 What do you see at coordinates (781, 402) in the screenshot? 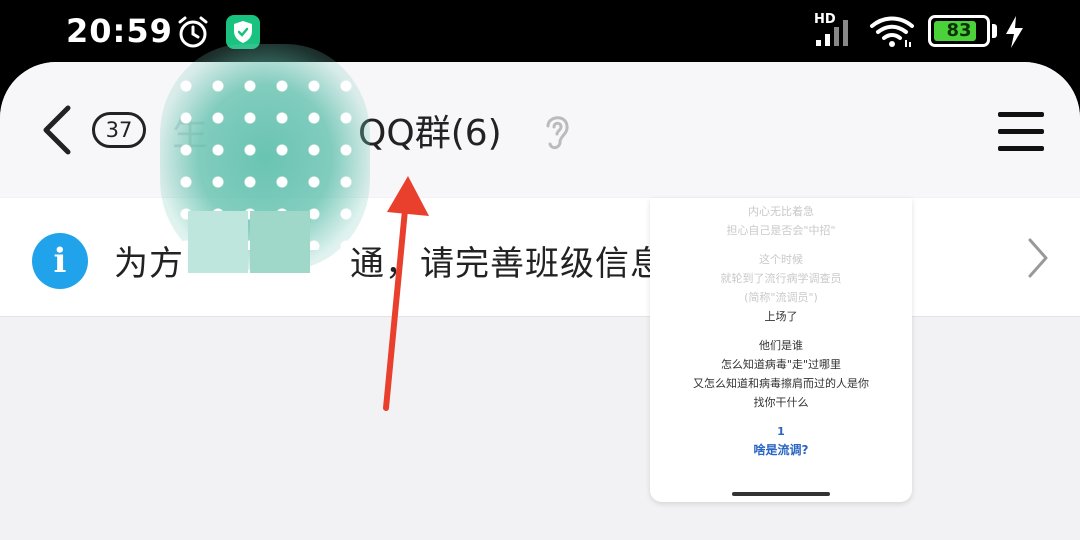
I see `preview-line: 找你干什么` at bounding box center [781, 402].